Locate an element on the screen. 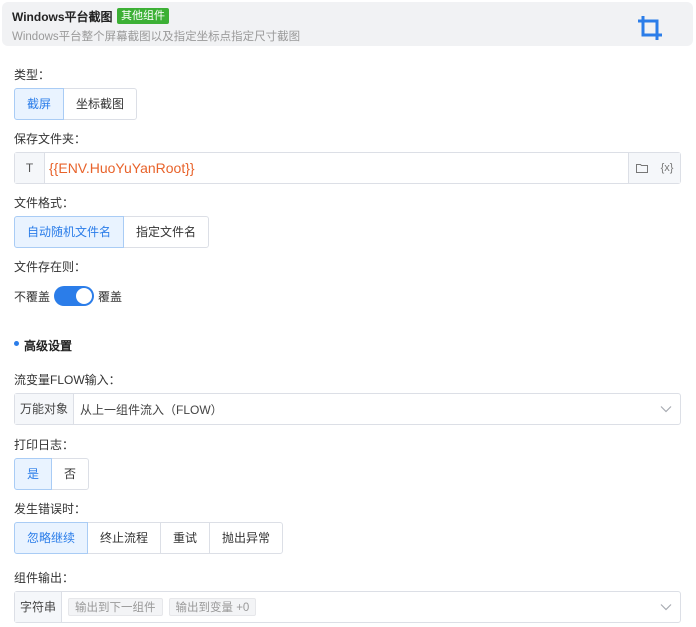 Image resolution: width=696 pixels, height=627 pixels. type-selector: 截屏 坐标截图 is located at coordinates (76, 104).